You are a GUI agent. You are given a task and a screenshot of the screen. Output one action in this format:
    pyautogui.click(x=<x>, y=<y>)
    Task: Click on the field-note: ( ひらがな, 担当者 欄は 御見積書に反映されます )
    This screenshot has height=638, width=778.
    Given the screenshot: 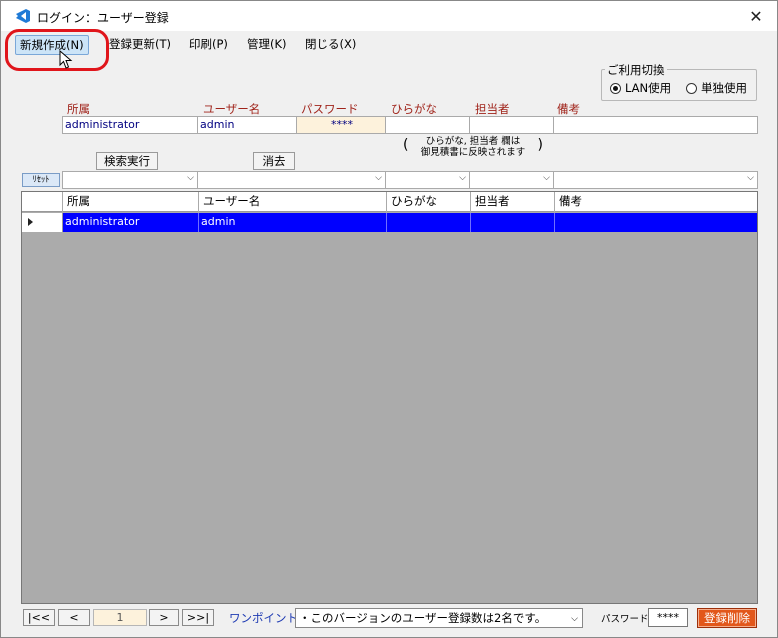 What is the action you would take?
    pyautogui.click(x=473, y=147)
    